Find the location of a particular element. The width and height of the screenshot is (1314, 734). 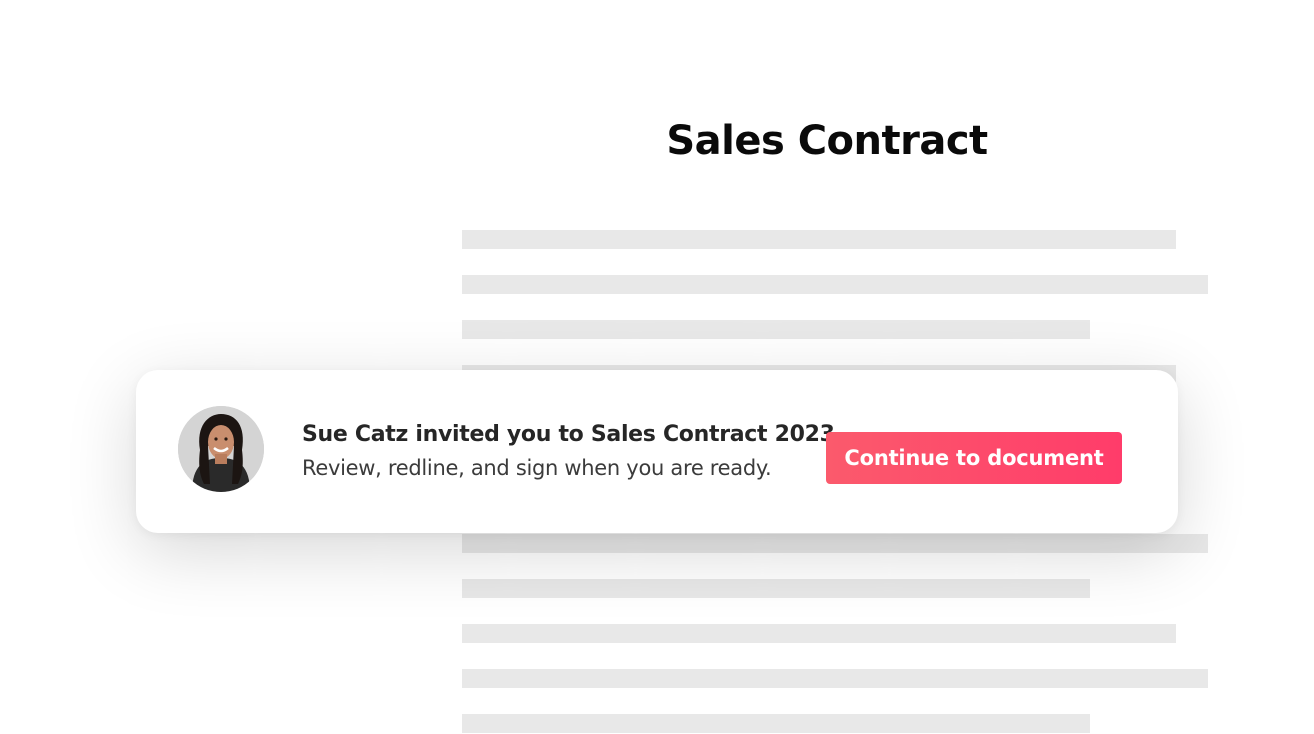

sender-avatar is located at coordinates (221, 449).